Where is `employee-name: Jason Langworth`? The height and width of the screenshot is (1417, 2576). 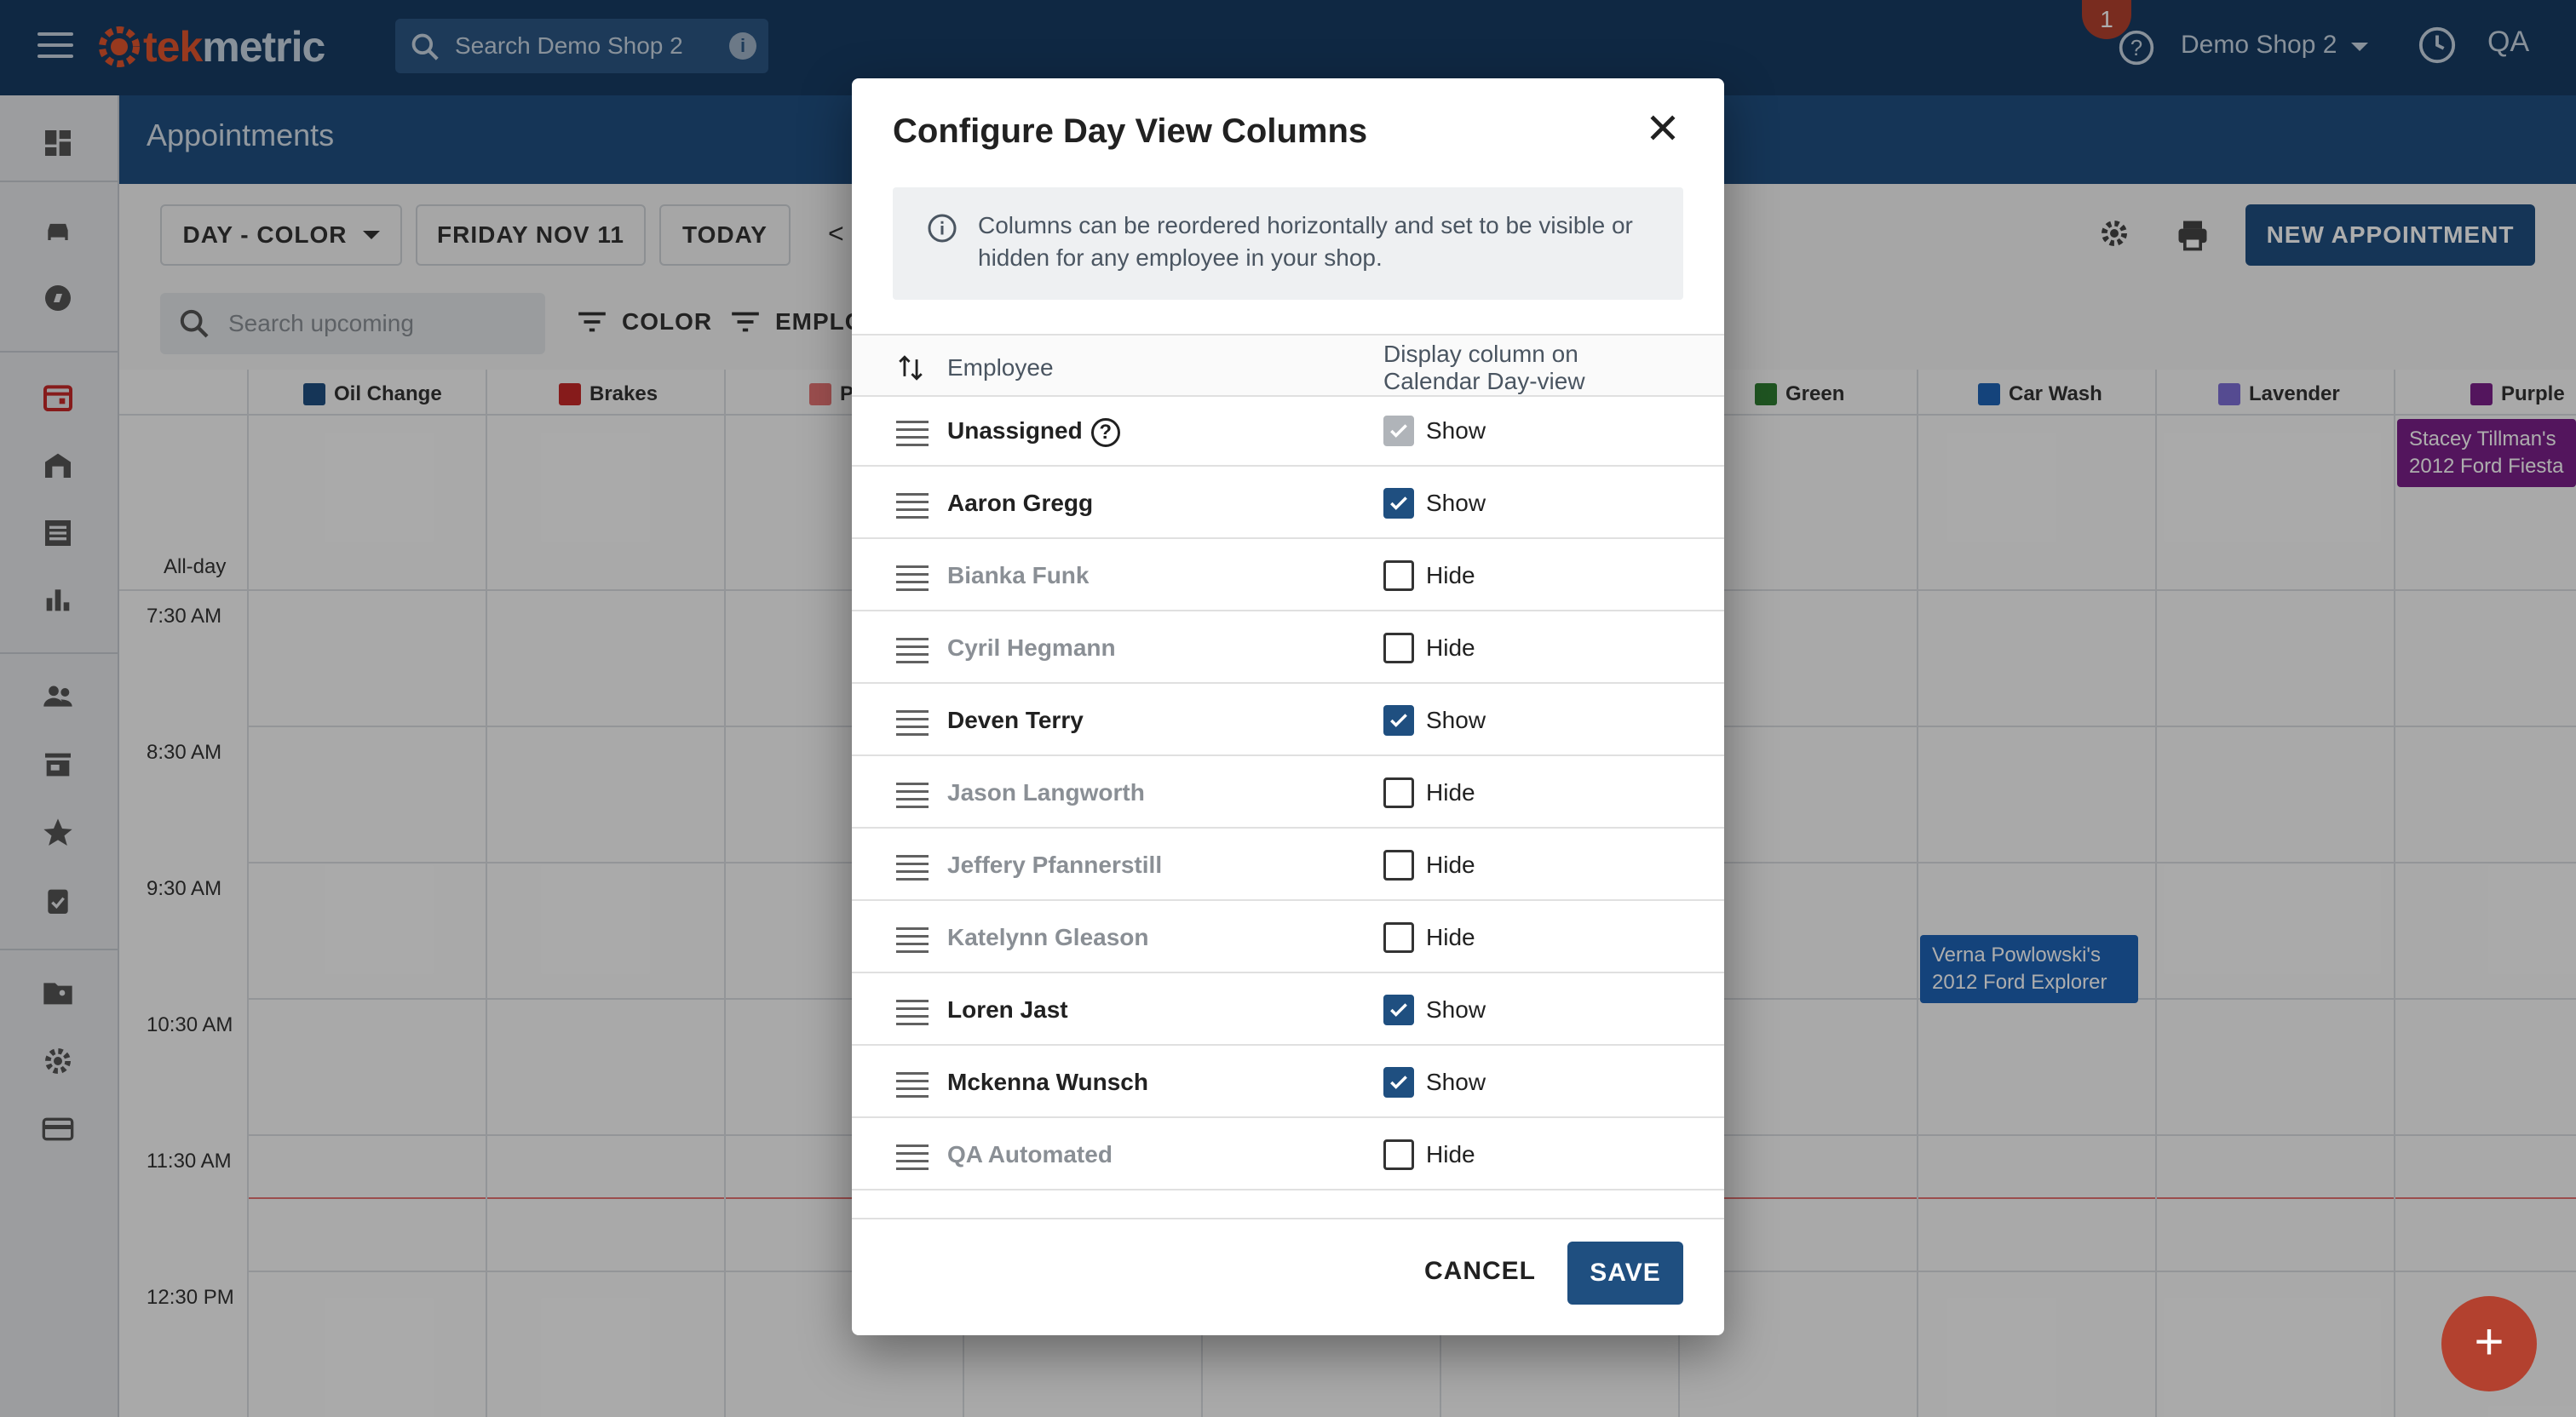 employee-name: Jason Langworth is located at coordinates (1046, 793).